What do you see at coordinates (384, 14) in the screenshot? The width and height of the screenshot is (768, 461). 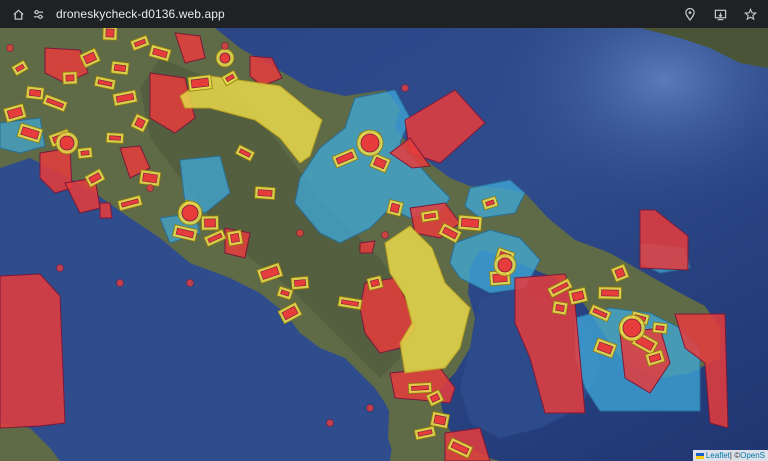 I see `browser-toolbar: droneskycheck-d0136.web.app` at bounding box center [384, 14].